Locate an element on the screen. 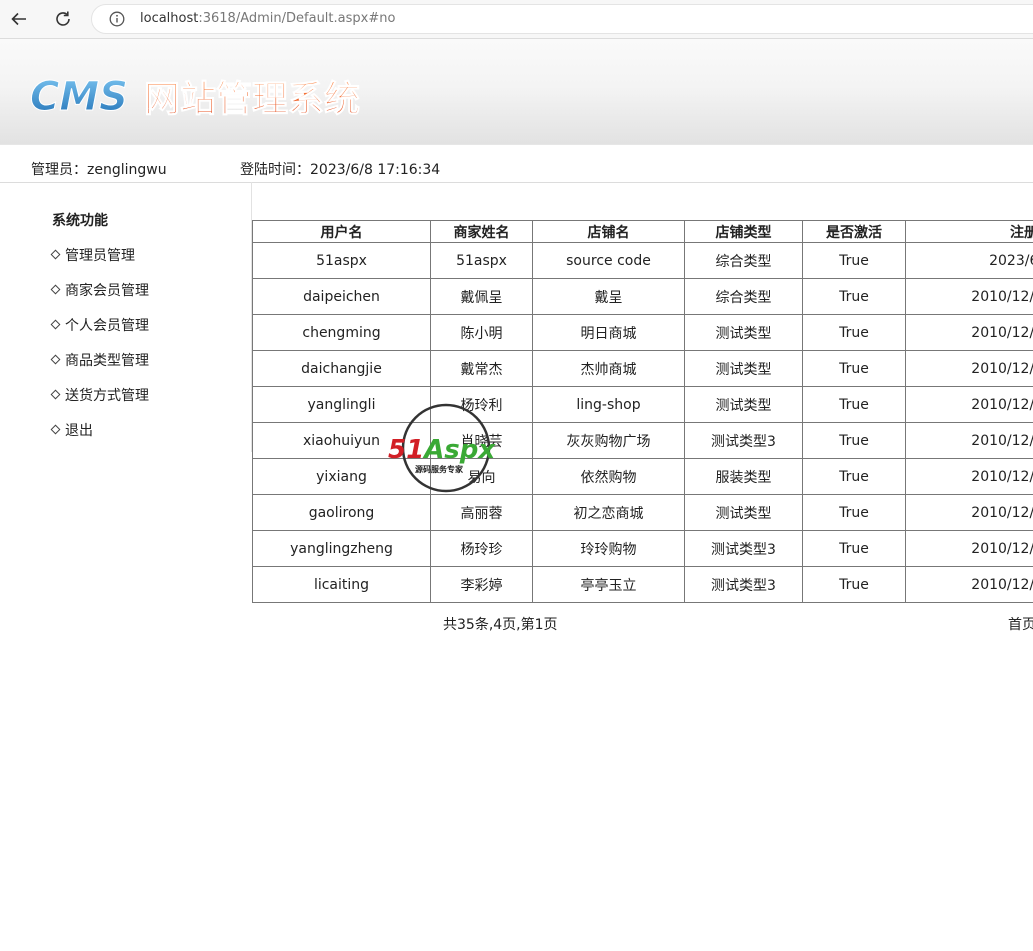 The width and height of the screenshot is (1033, 951). column-header-username: 用户名 is located at coordinates (341, 231).